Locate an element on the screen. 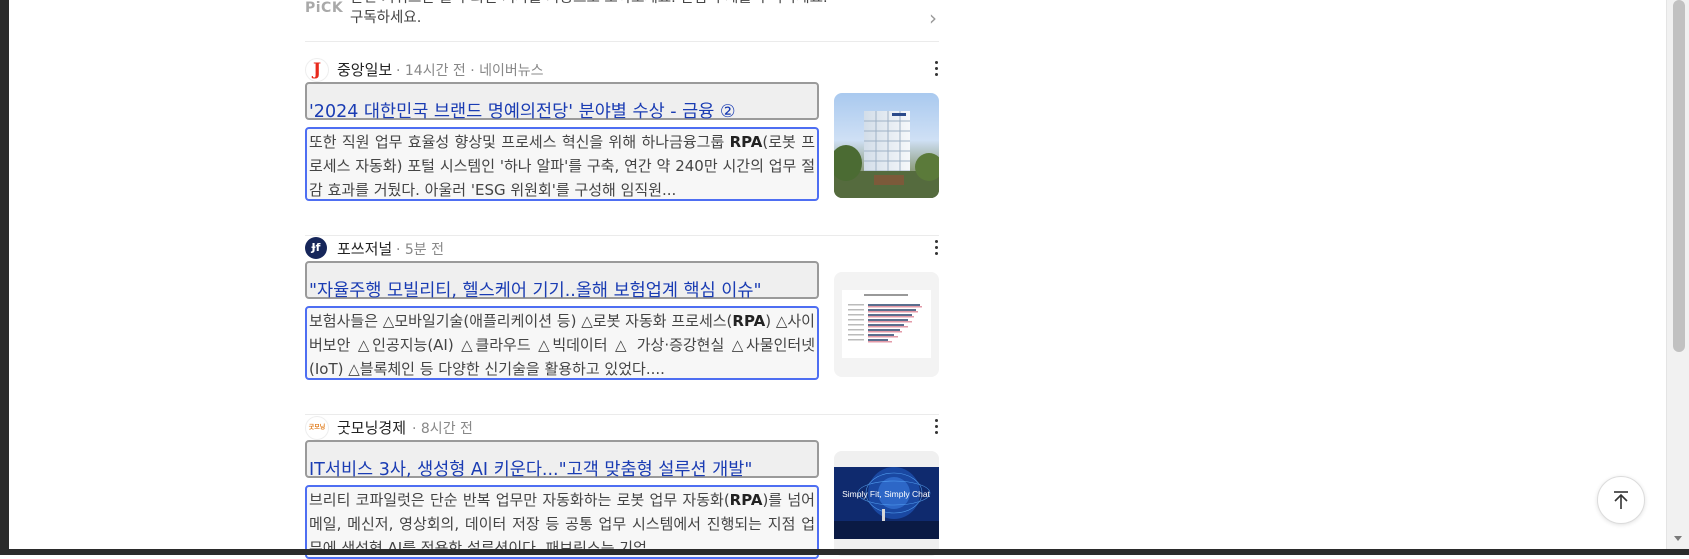 The image size is (1689, 559). article-meta: · 8시간 전 is located at coordinates (442, 429).